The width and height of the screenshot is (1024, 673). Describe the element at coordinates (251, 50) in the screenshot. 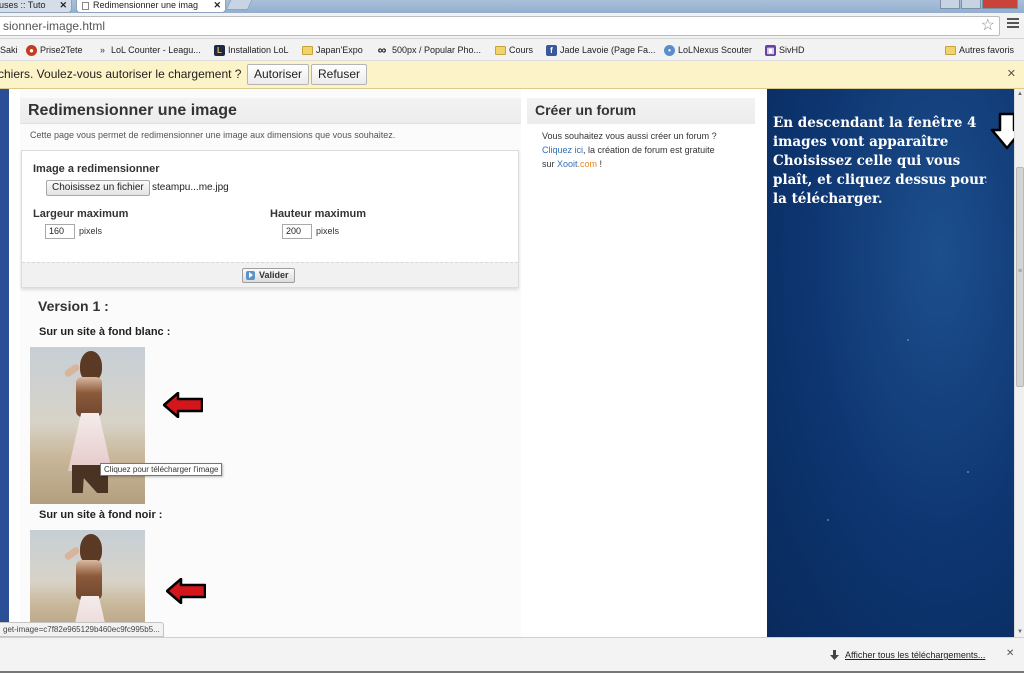

I see `bookmark-installation-lol: L Installation LoL` at that location.